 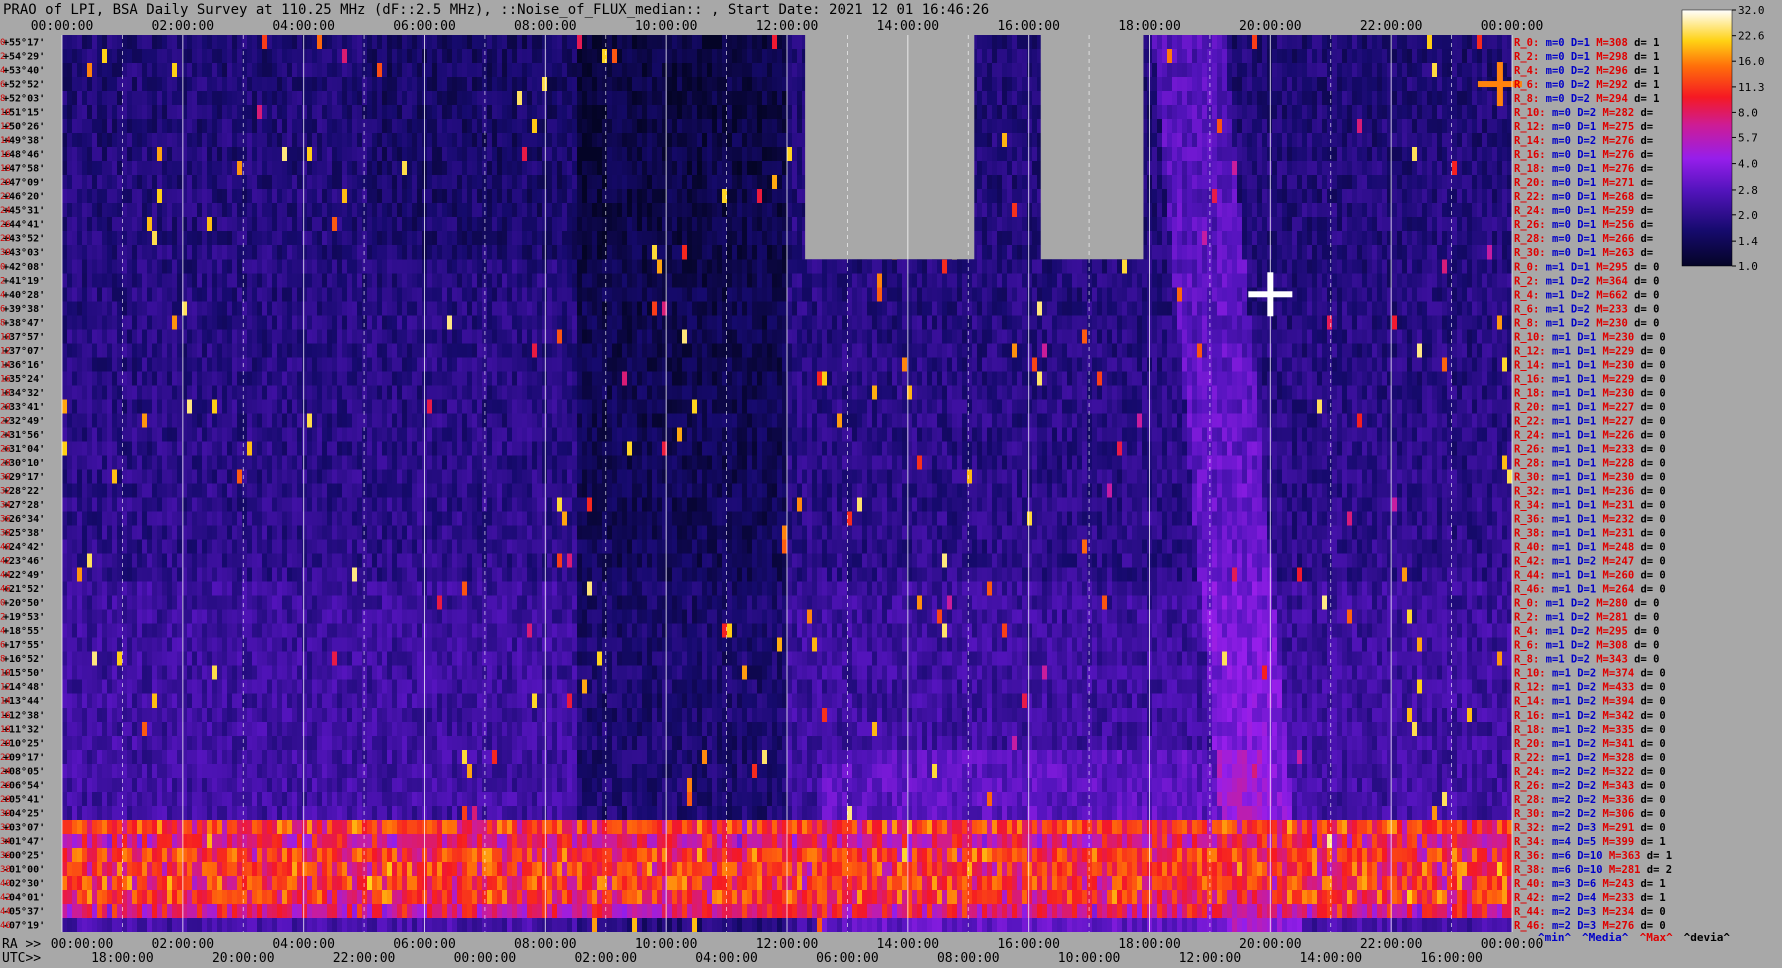 I want to click on row-id-62: 44, so click(x=5, y=912).